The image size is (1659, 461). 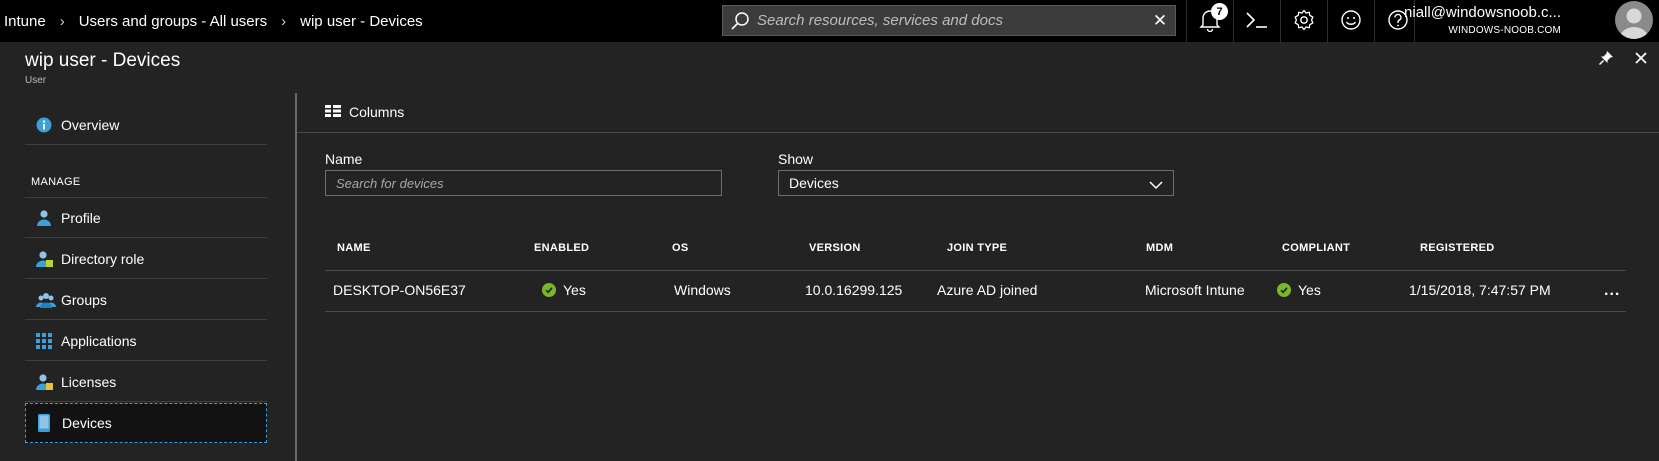 I want to click on sidebar-item-applications: Applications, so click(x=146, y=341).